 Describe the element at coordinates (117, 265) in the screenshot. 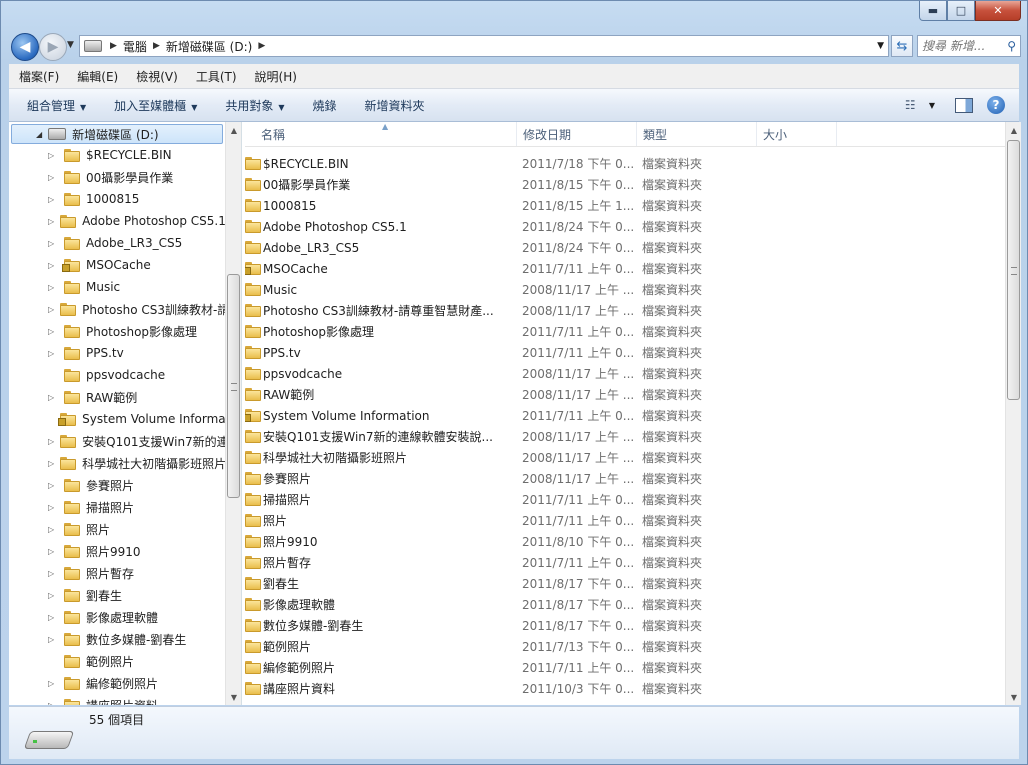

I see `tree-item: ▷ MSOCache` at that location.